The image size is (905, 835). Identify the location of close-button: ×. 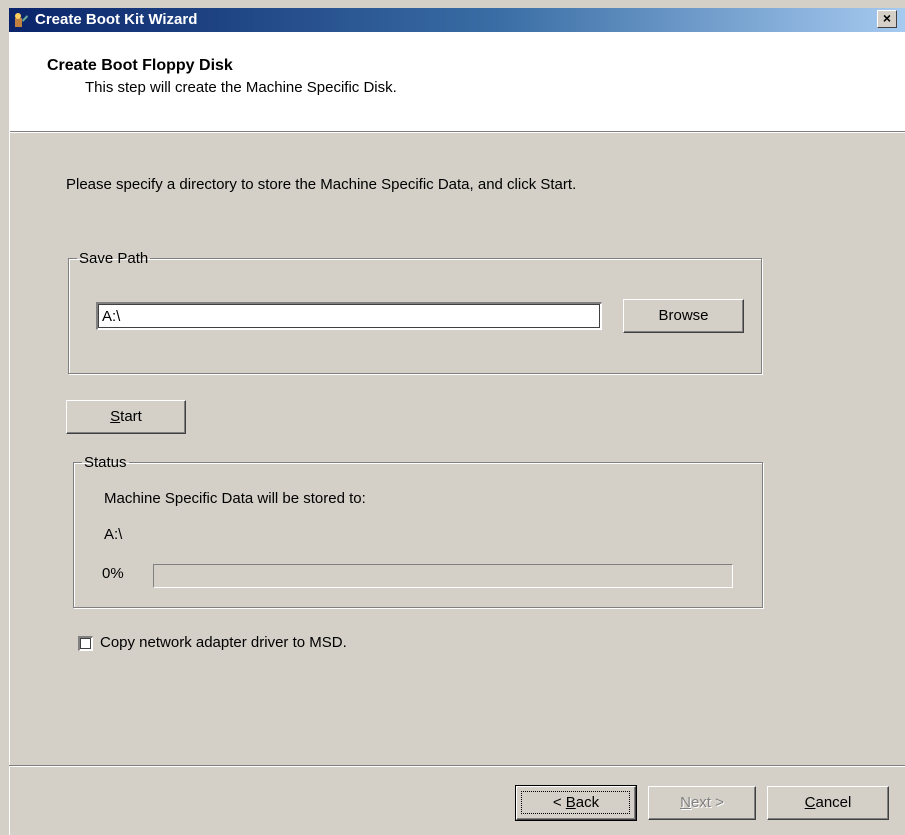
(887, 19).